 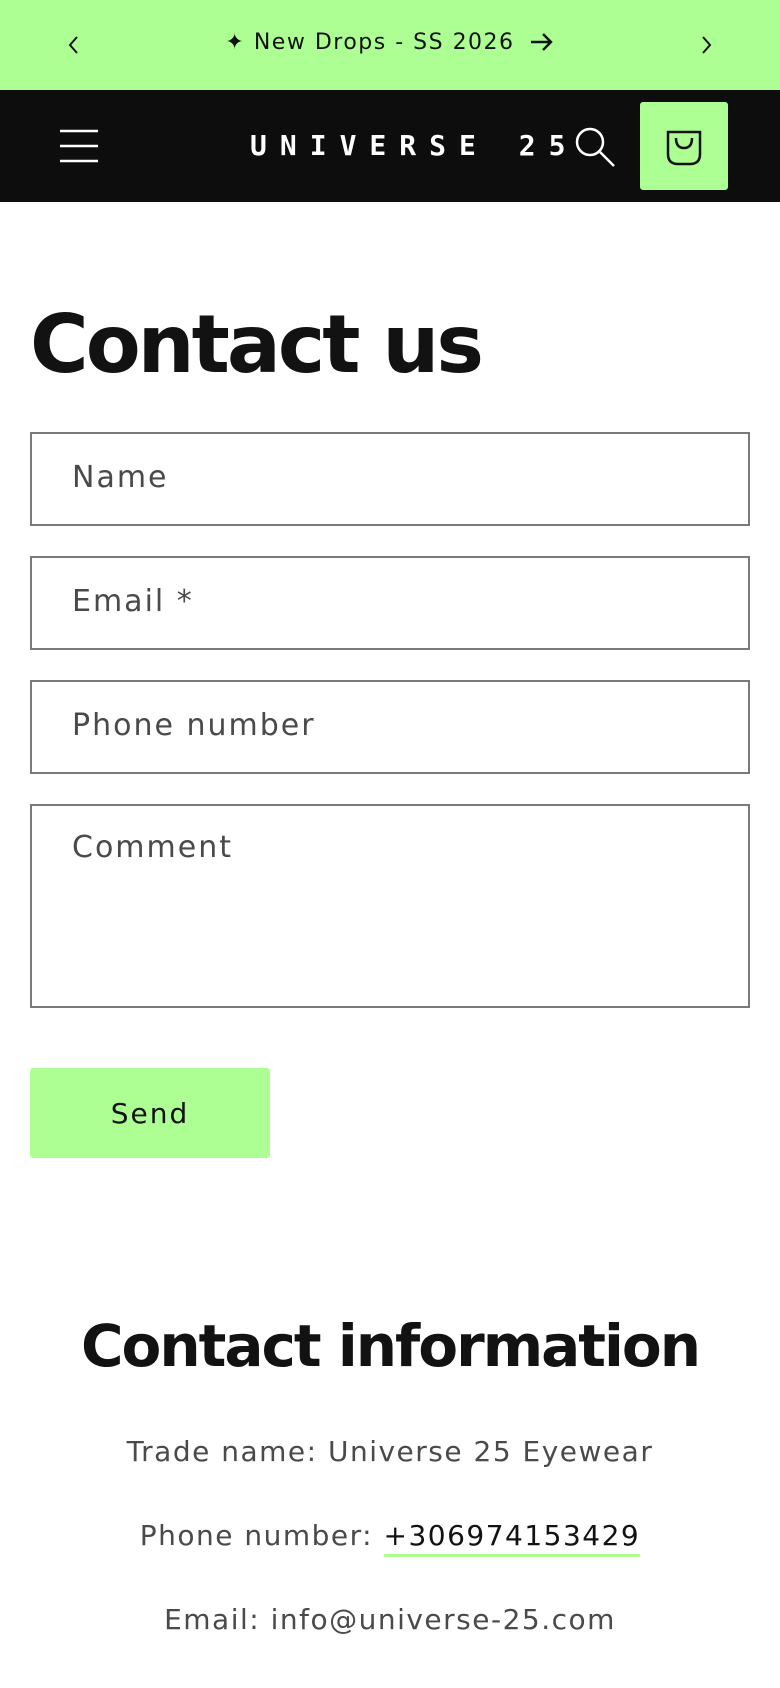 I want to click on email-text: Email: info@universe-25.com, so click(x=390, y=1619).